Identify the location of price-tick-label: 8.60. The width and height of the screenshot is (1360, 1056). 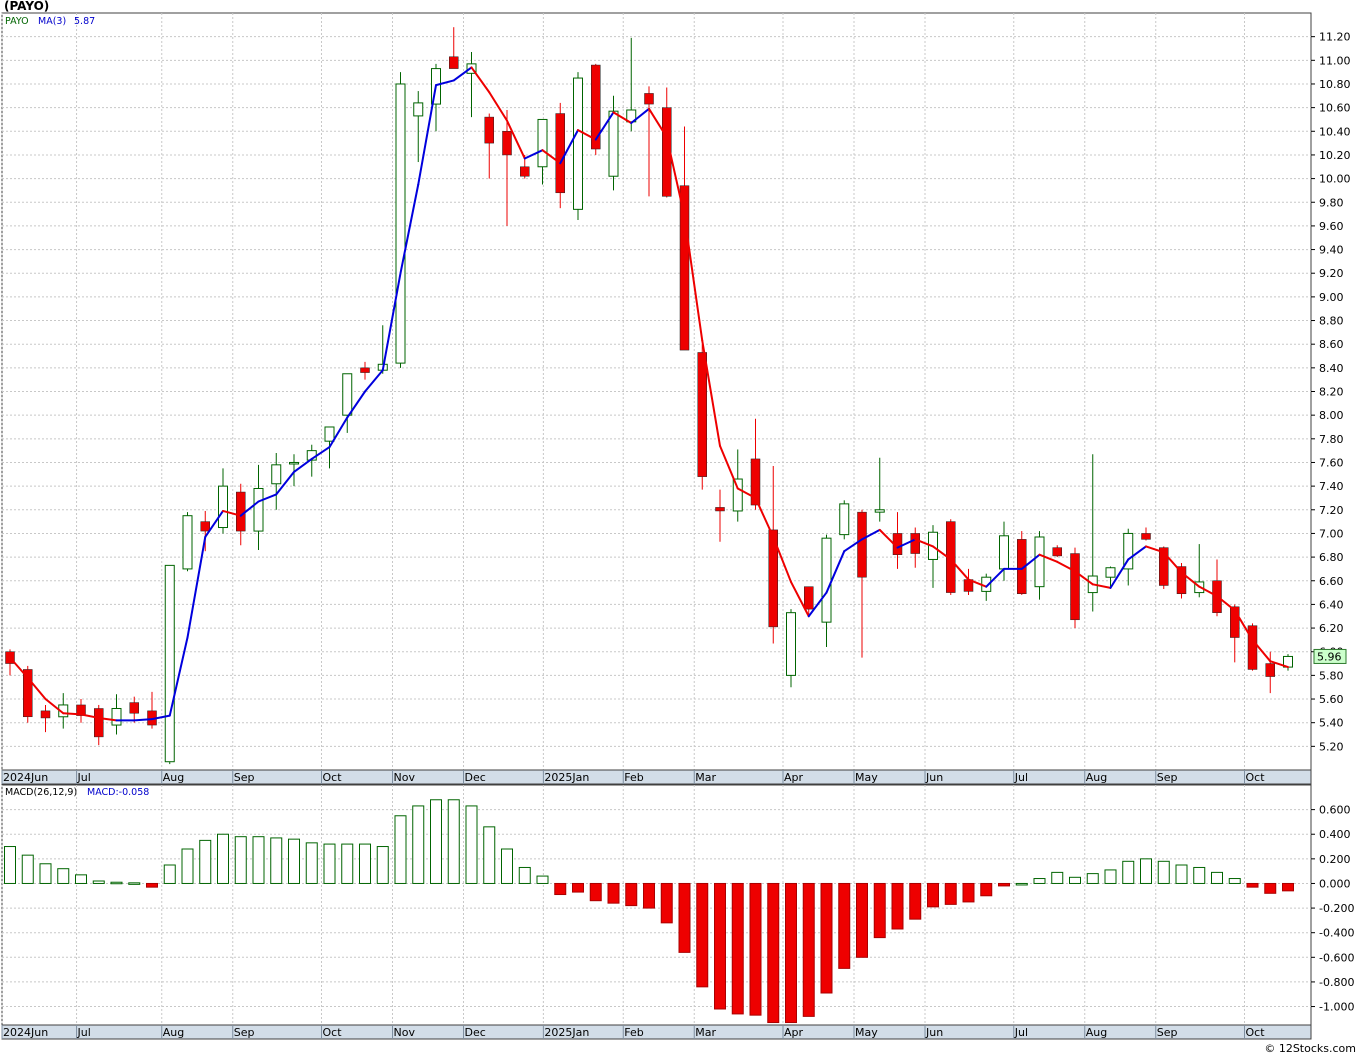
(1331, 344).